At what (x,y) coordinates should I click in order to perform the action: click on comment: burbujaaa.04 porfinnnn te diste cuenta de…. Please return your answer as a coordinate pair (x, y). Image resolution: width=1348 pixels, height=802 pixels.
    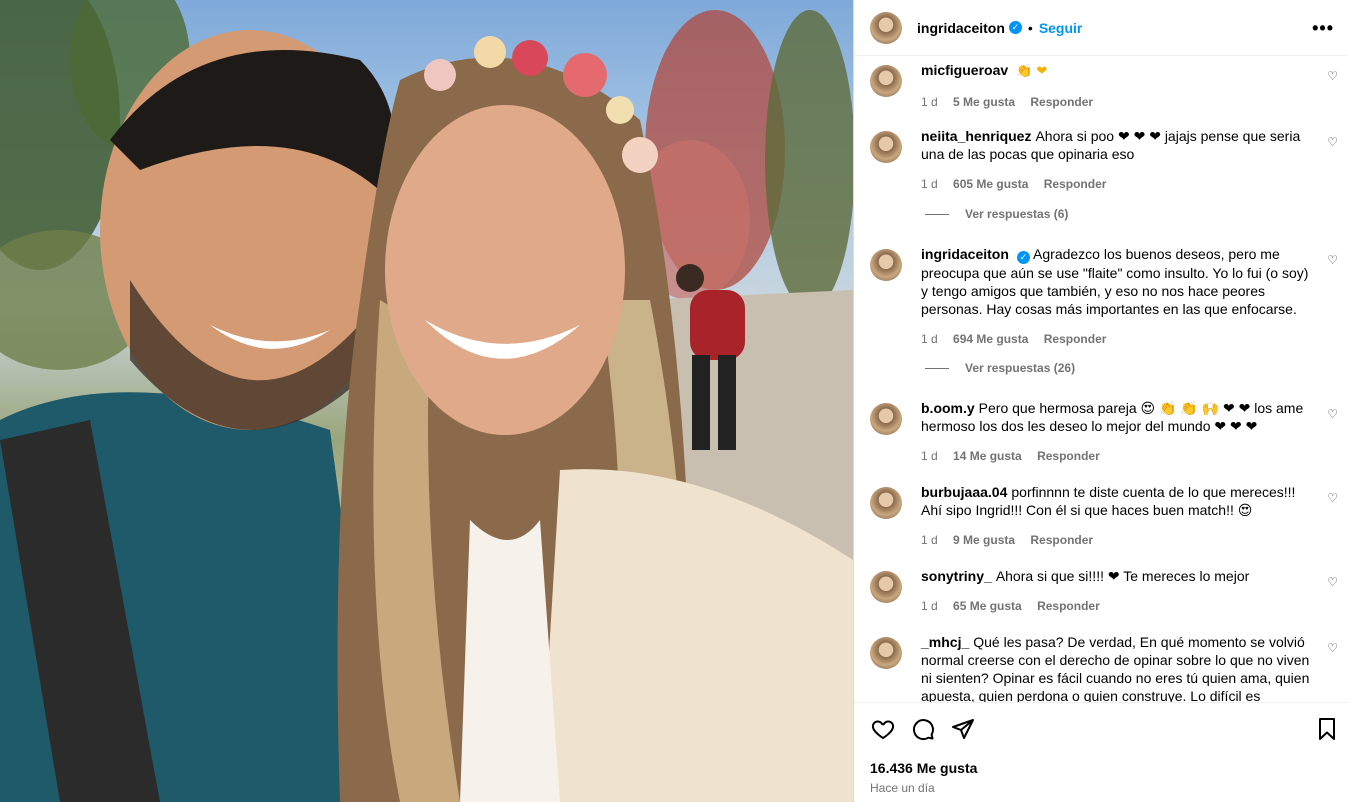
    Looking at the image, I should click on (1105, 515).